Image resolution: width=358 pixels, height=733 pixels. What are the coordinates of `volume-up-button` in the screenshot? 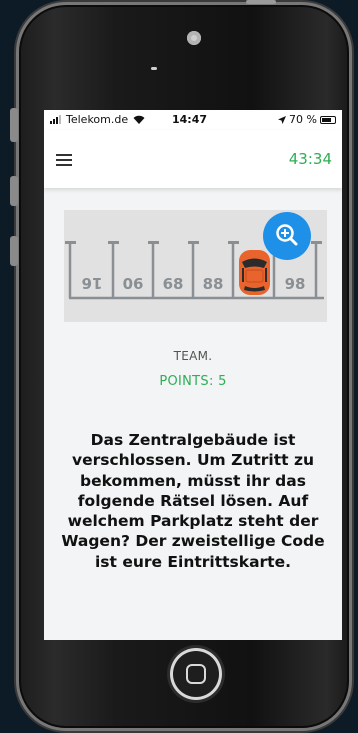 It's located at (14, 191).